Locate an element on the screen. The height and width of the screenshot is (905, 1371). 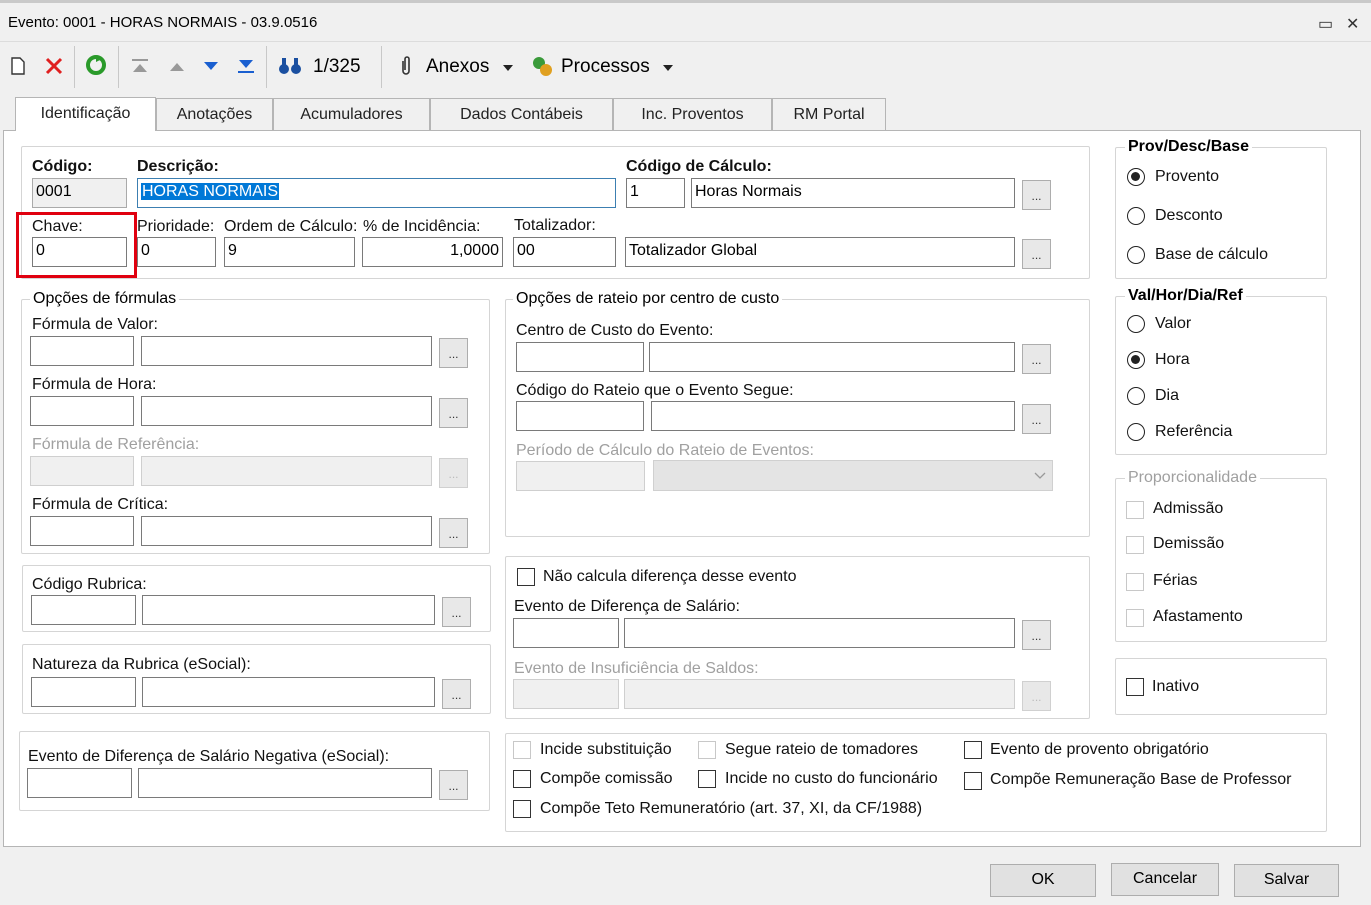
formula-valor-desc is located at coordinates (286, 351).